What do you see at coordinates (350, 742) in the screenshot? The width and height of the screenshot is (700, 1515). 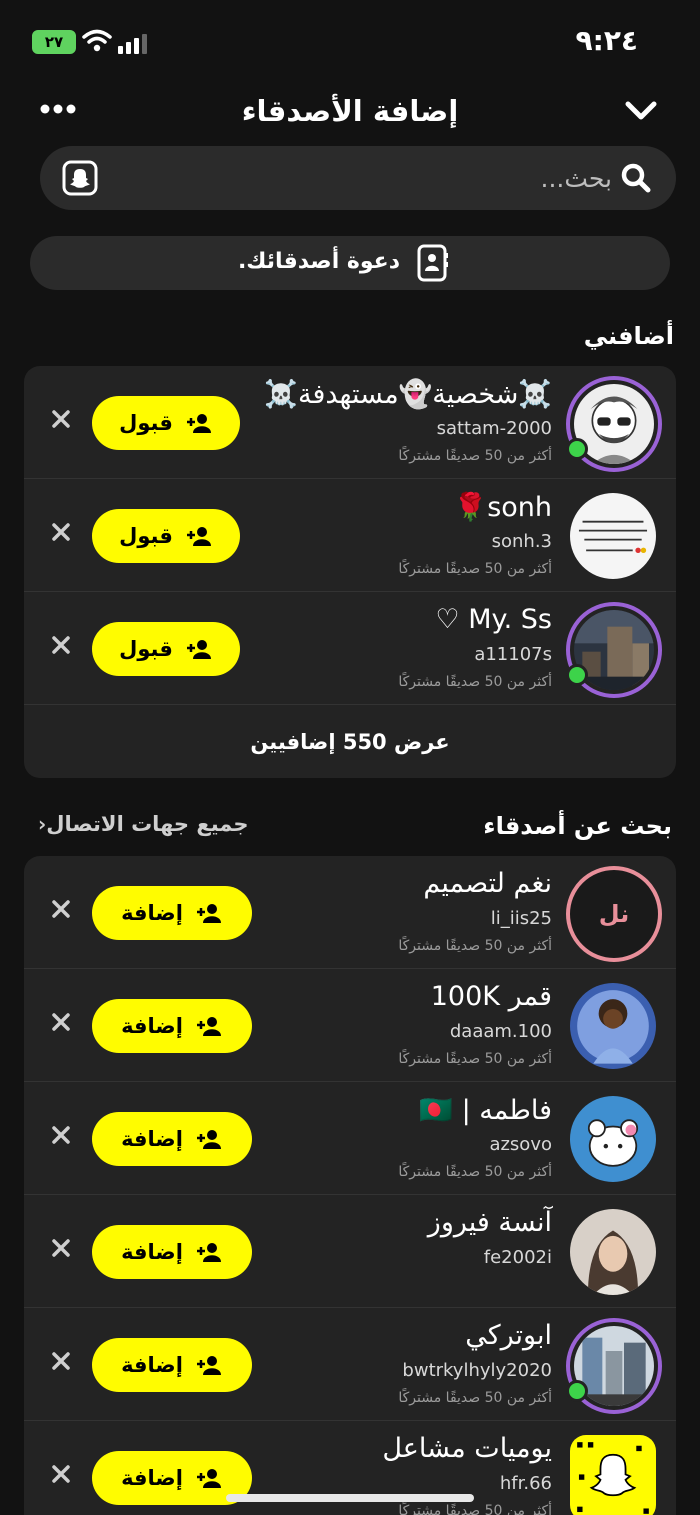 I see `show-more-button: عرض 550 إضافيين` at bounding box center [350, 742].